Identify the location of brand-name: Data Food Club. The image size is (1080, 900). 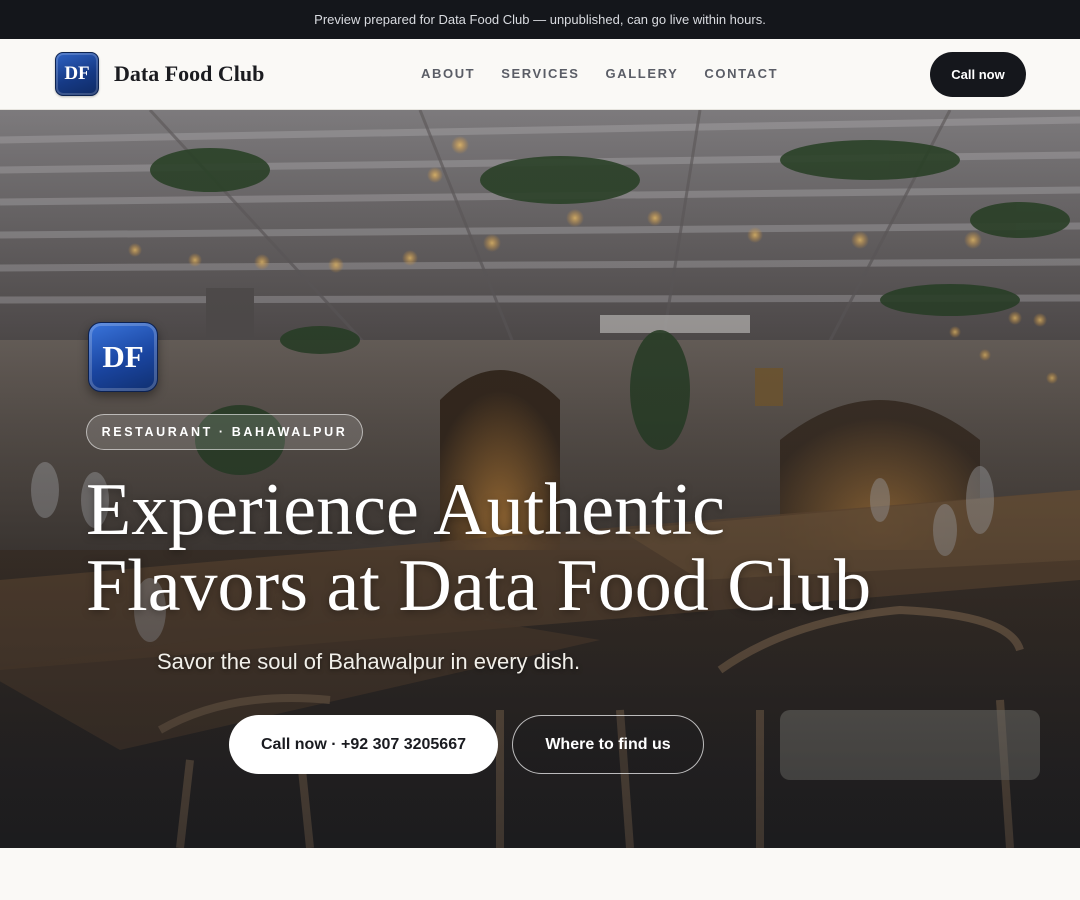
(189, 74).